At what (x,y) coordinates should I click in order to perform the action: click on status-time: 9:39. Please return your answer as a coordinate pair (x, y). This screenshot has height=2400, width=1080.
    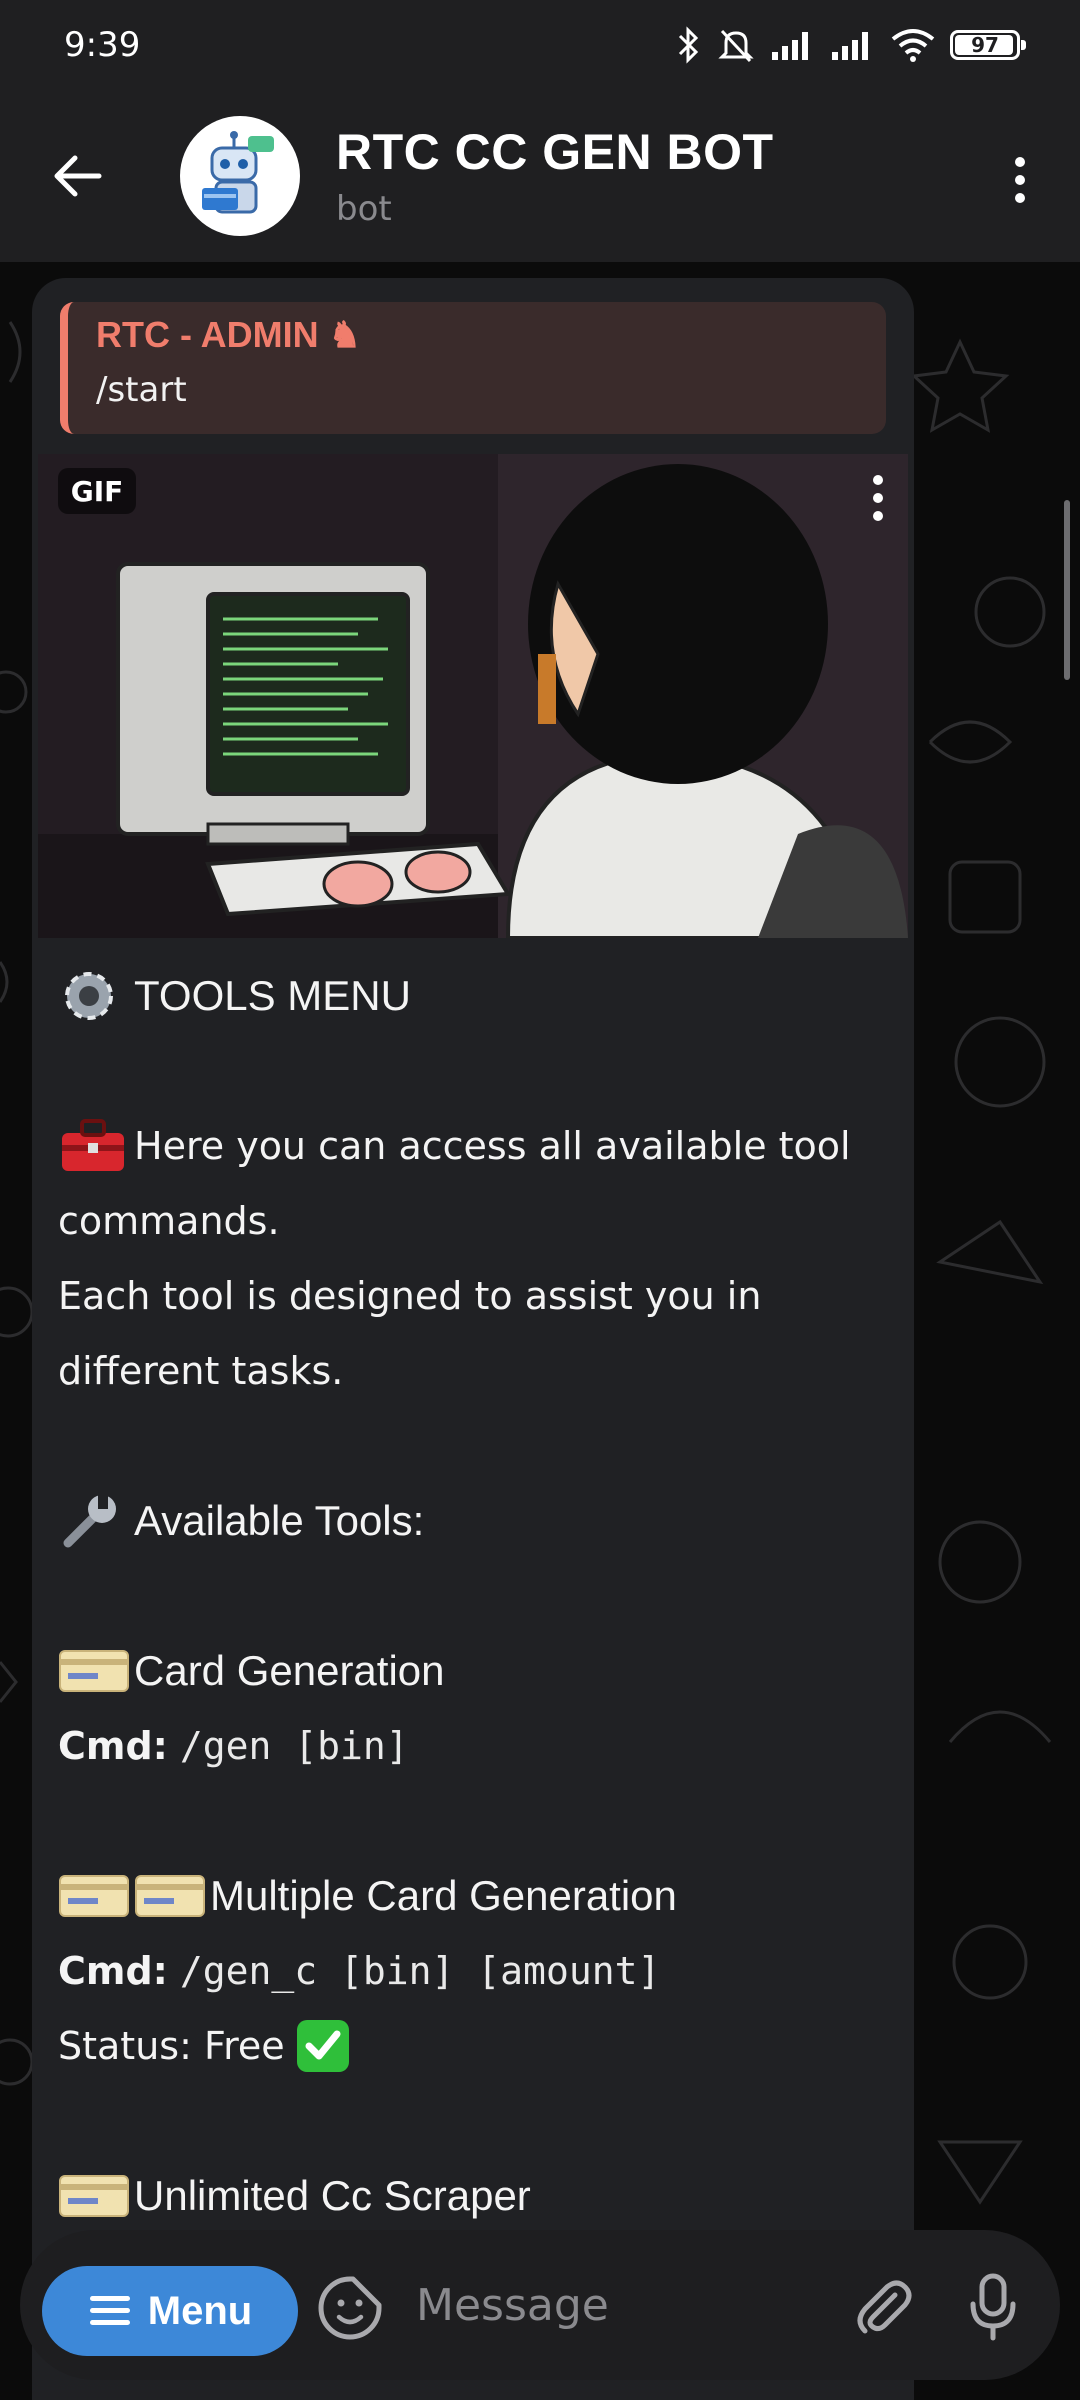
    Looking at the image, I should click on (102, 45).